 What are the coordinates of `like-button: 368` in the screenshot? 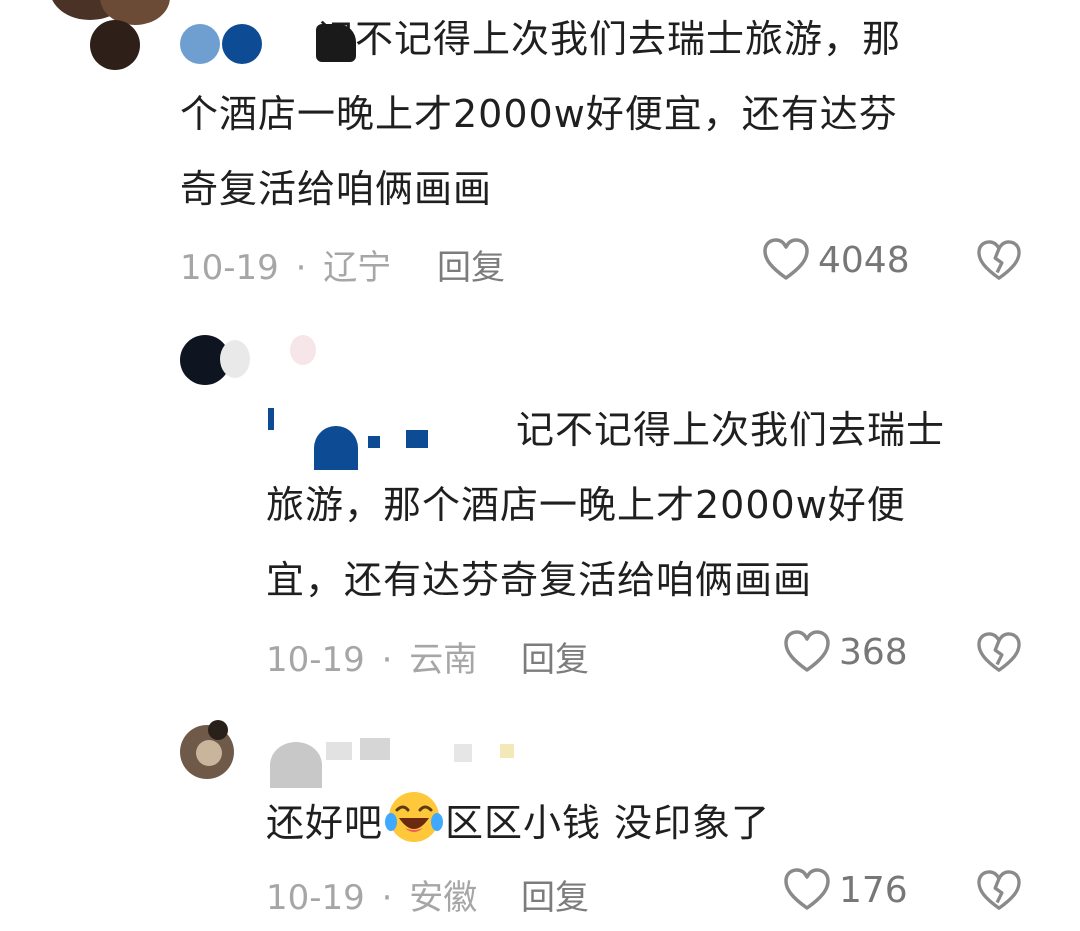 It's located at (845, 652).